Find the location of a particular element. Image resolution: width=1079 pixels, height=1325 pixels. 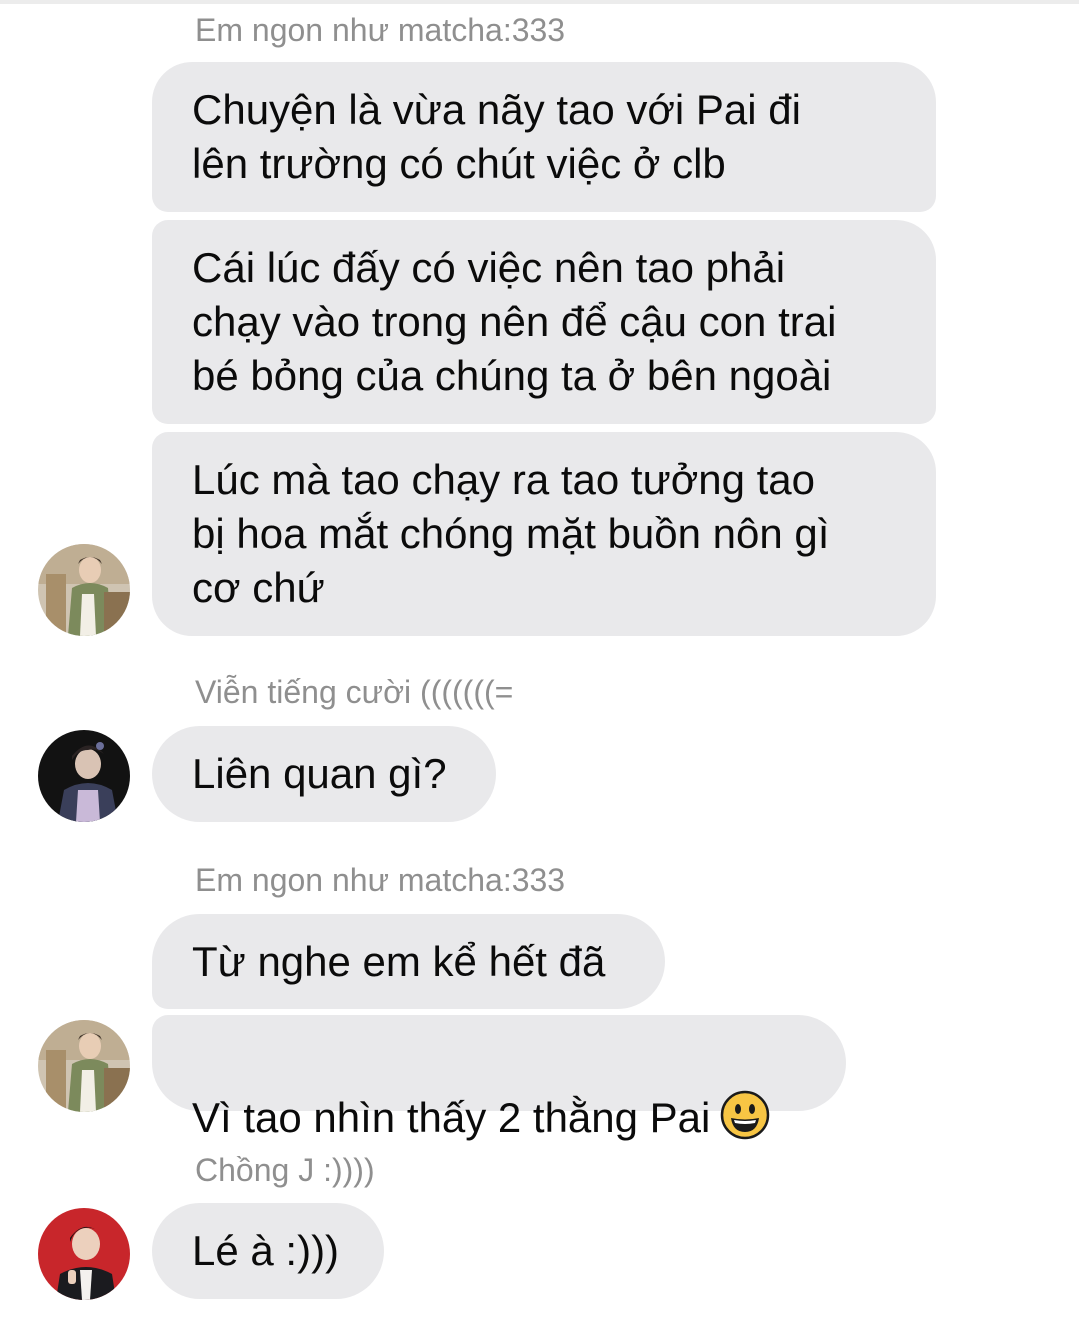

message-bubble: Vì tao nhìn thấy 2 thằng Pai is located at coordinates (499, 1078).